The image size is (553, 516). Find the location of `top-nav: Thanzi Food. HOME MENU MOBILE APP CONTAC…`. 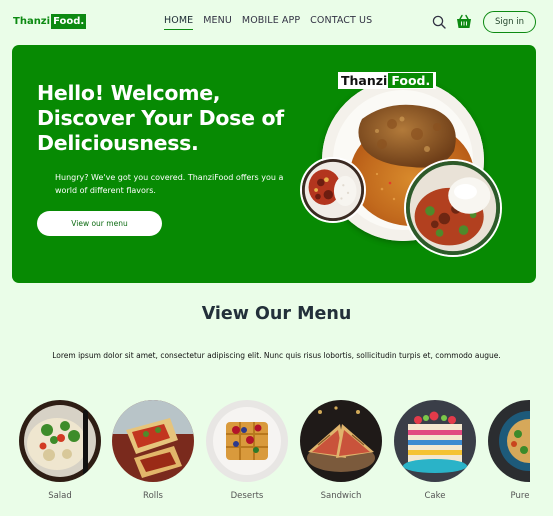

top-nav: Thanzi Food. HOME MENU MOBILE APP CONTAC… is located at coordinates (276, 22).